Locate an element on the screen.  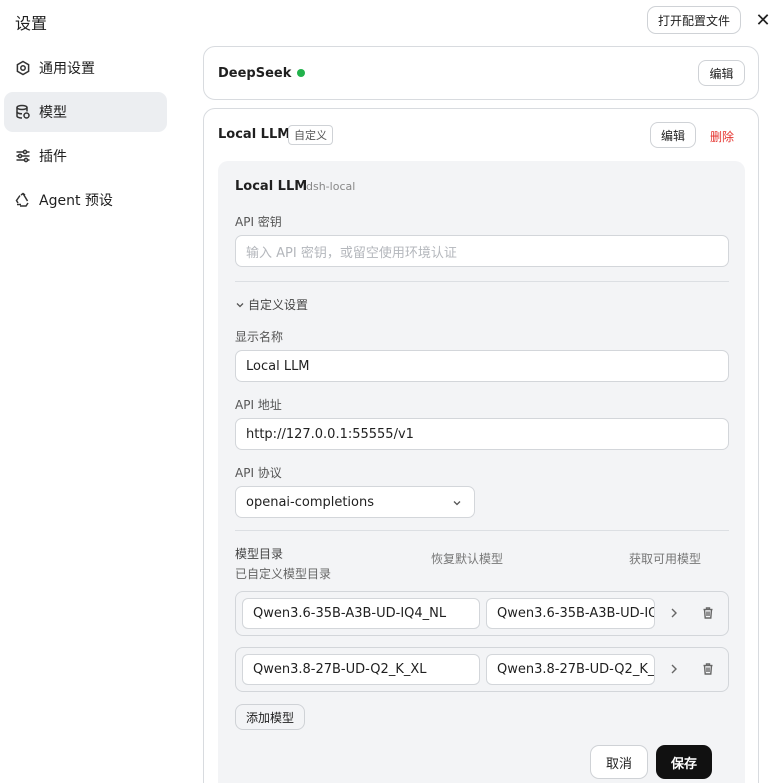
sidebar-item-models: 模型 is located at coordinates (85, 112).